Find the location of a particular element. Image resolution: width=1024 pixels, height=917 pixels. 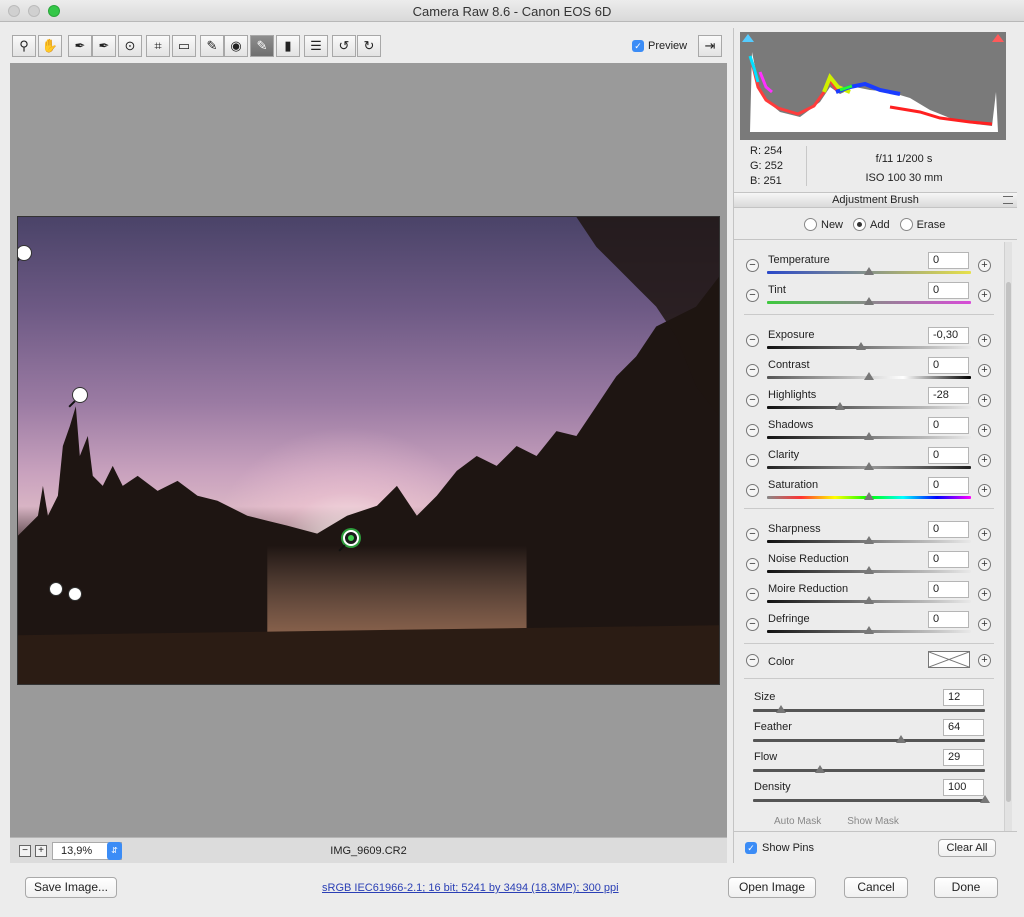

exposure-plus-button: + is located at coordinates (984, 340).